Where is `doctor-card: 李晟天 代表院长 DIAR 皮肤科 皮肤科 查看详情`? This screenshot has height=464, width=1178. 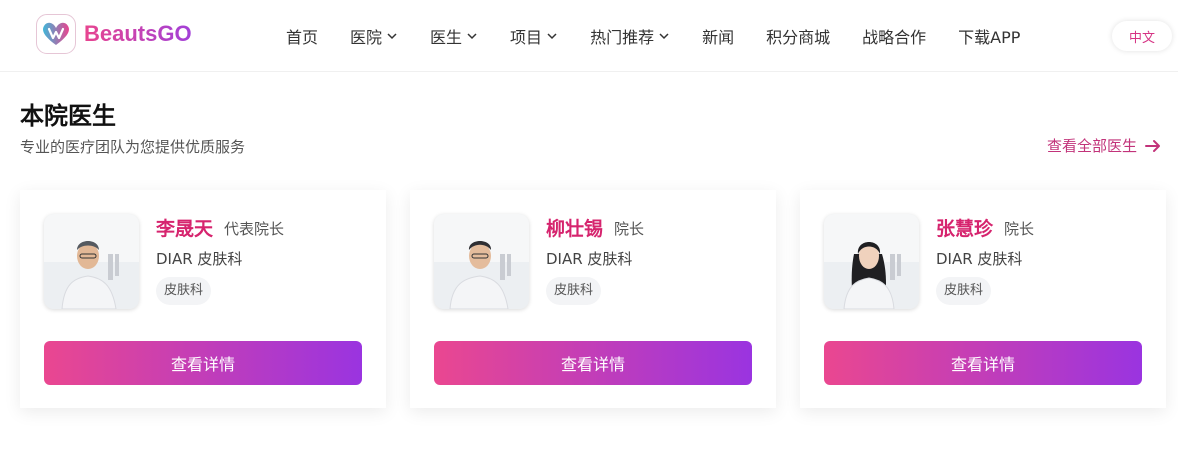
doctor-card: 李晟天 代表院长 DIAR 皮肤科 皮肤科 查看详情 is located at coordinates (203, 299).